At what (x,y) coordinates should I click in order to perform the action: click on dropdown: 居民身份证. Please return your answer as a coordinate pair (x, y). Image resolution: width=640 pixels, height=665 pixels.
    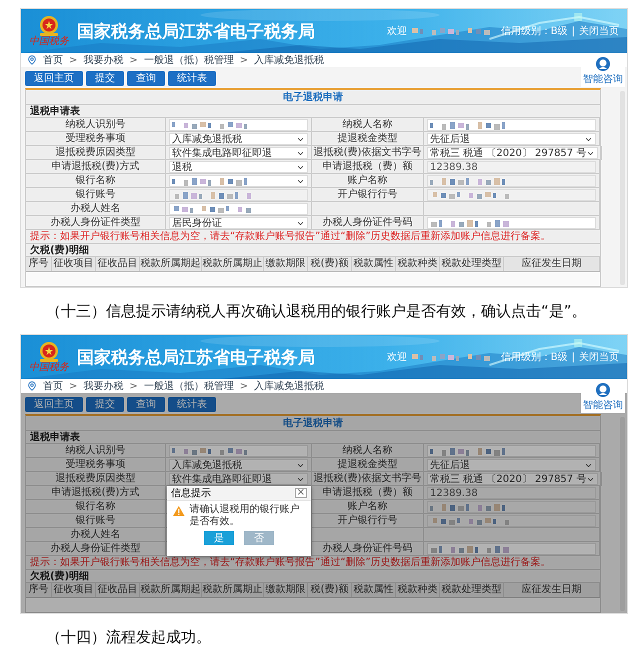
    Looking at the image, I should click on (238, 223).